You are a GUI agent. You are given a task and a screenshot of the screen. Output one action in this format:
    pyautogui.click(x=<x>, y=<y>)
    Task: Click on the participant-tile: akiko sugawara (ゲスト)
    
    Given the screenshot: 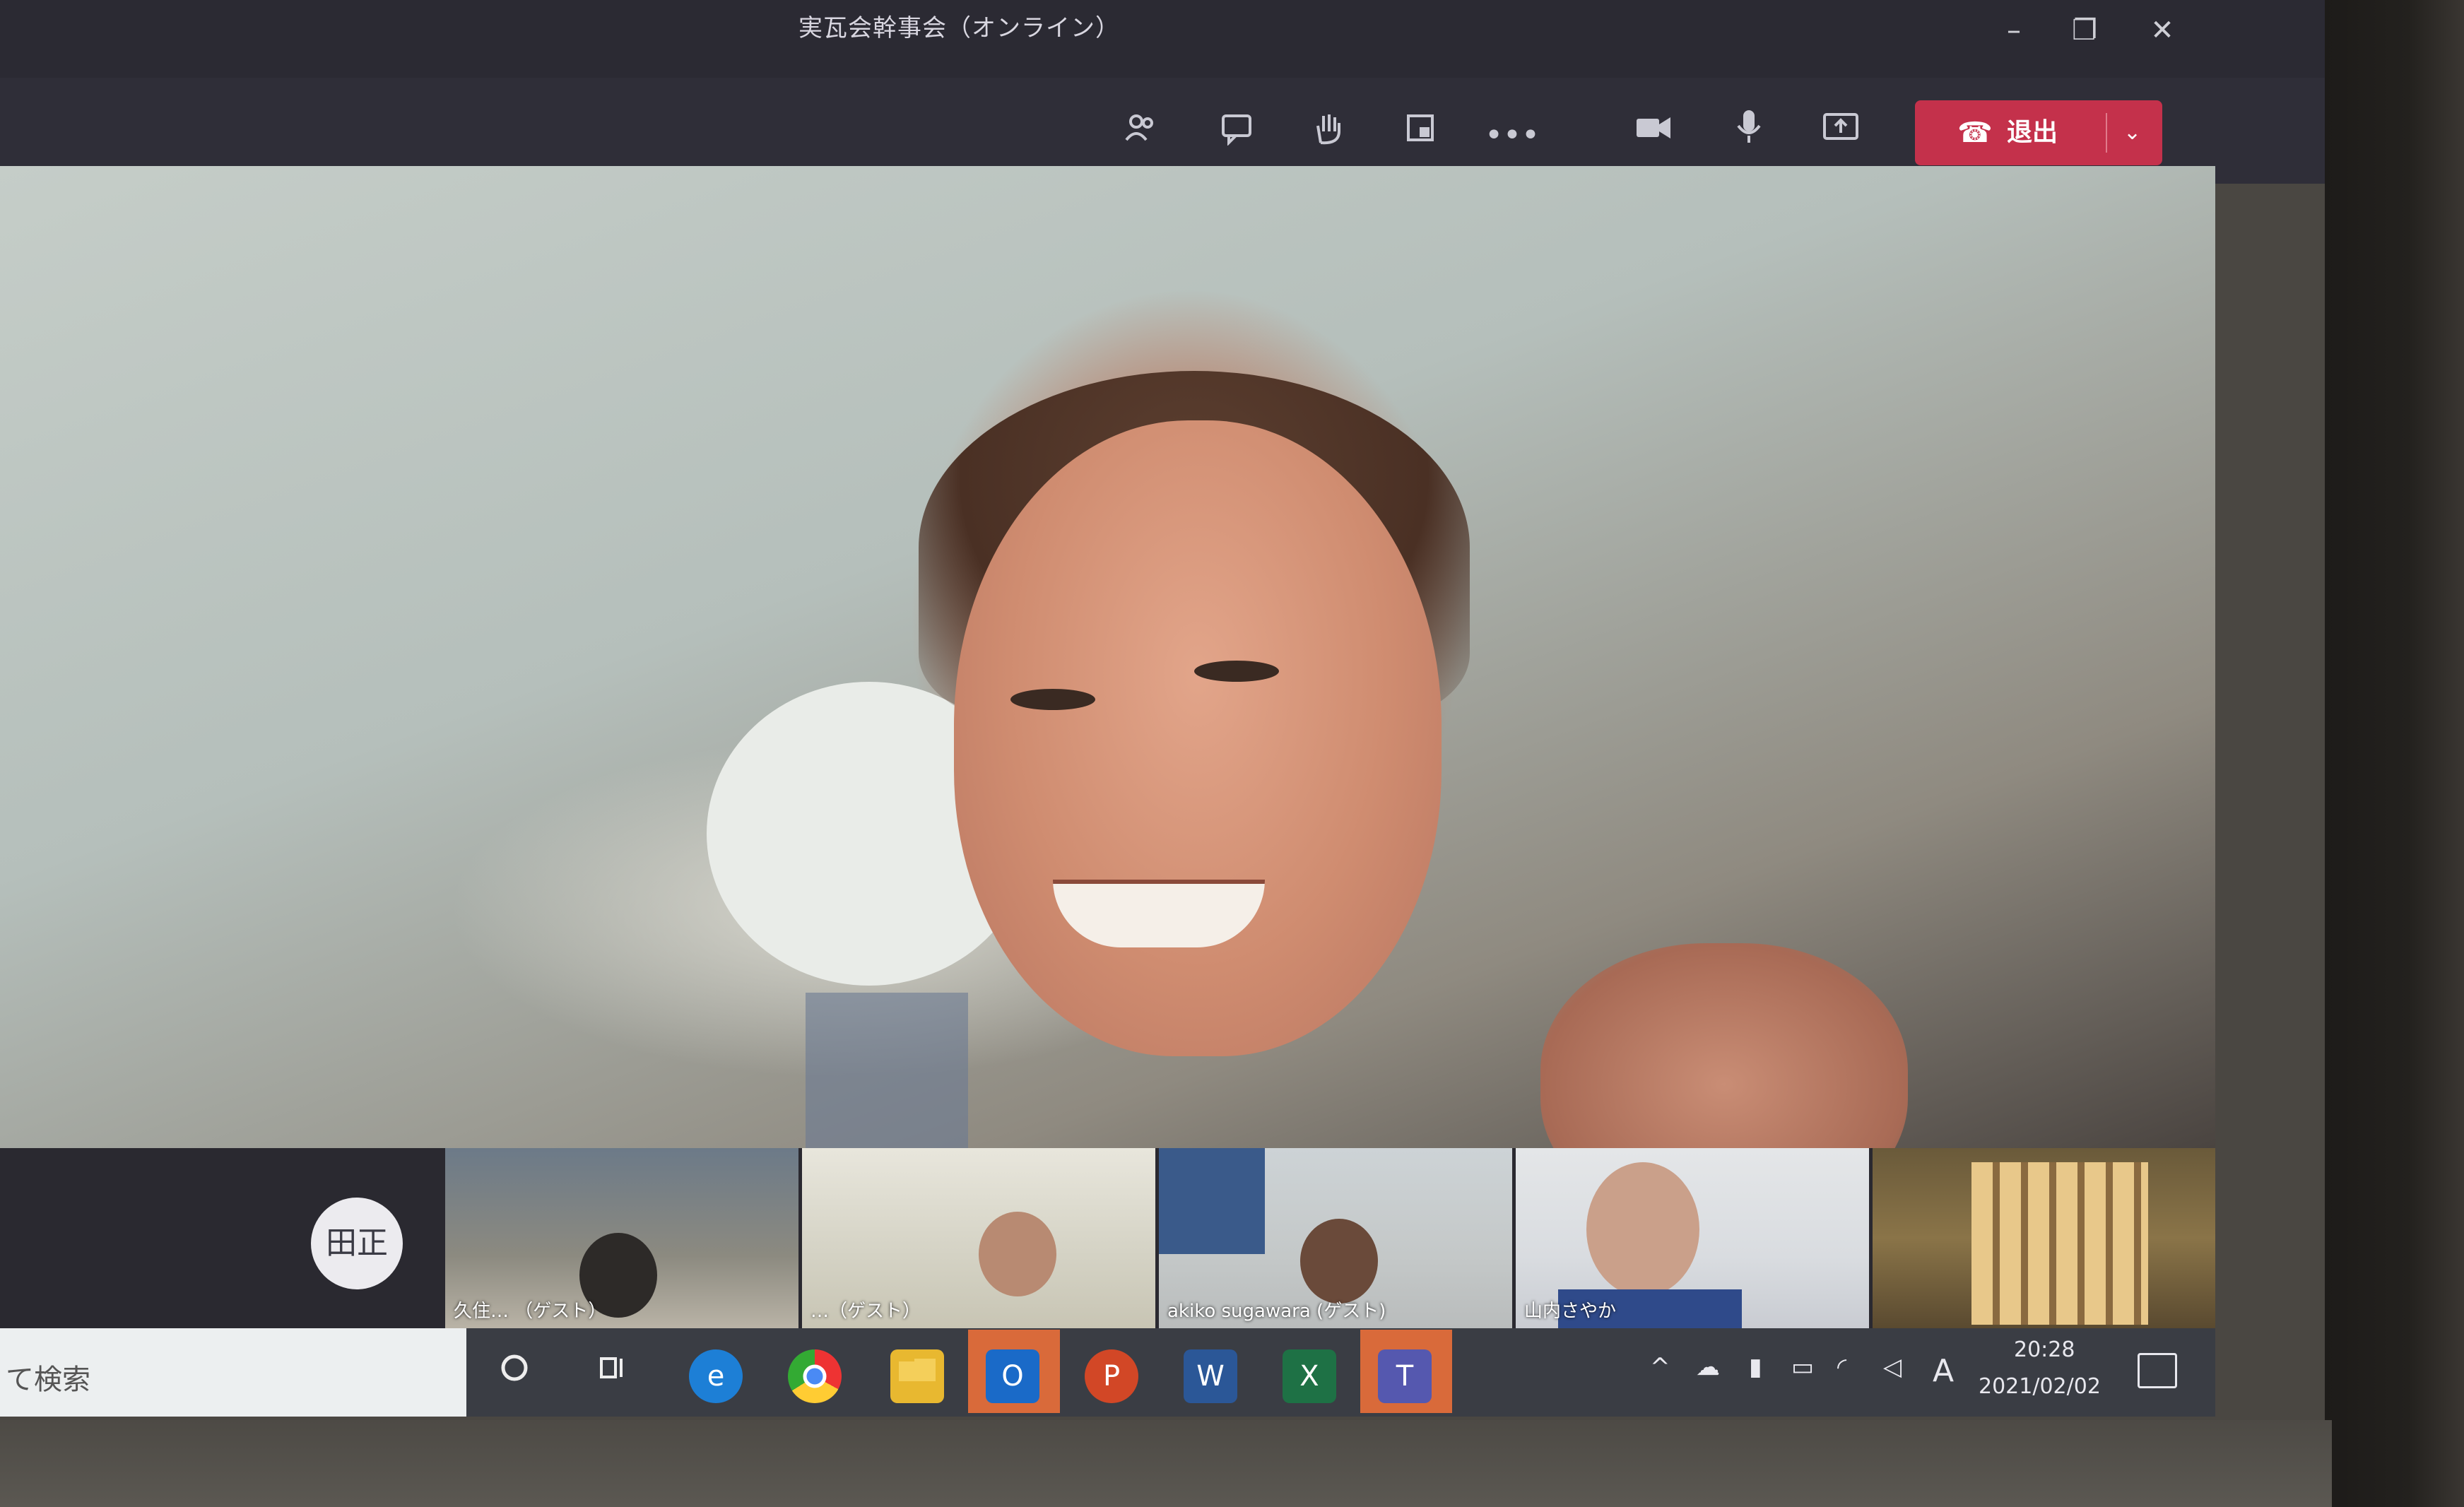 What is the action you would take?
    pyautogui.click(x=1335, y=1238)
    